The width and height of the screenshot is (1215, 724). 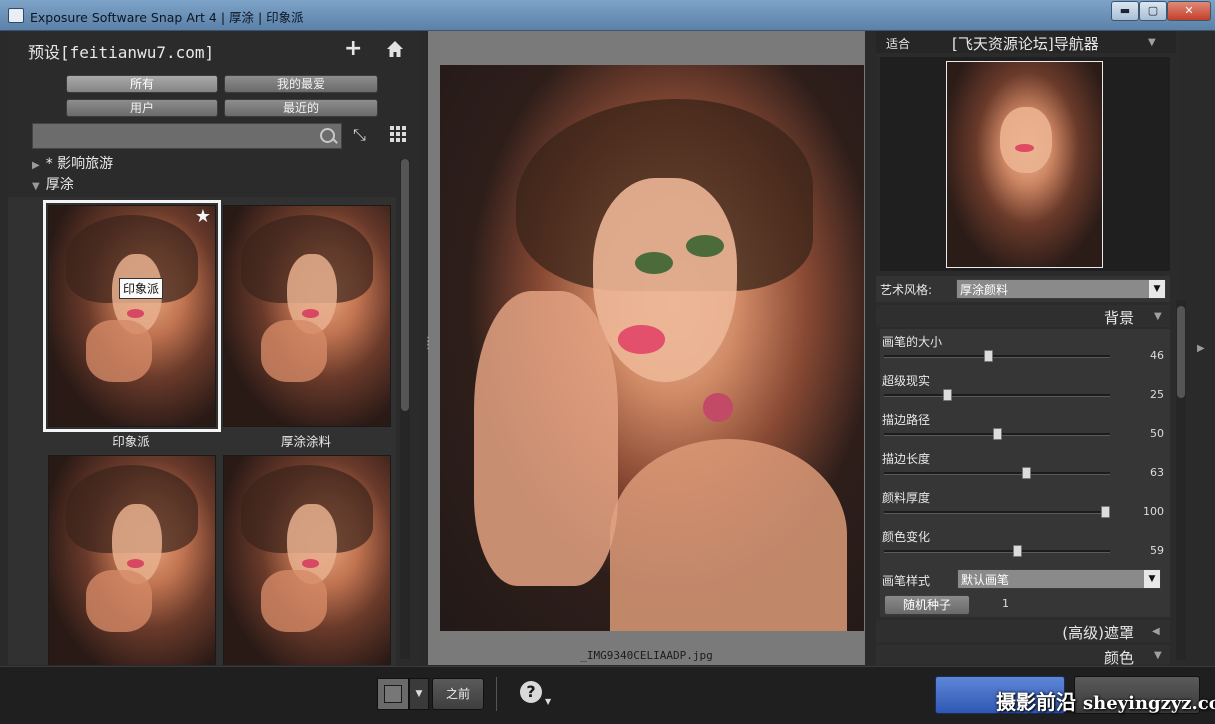 I want to click on preset-thumbnail: ★ 印象派, so click(x=132, y=316).